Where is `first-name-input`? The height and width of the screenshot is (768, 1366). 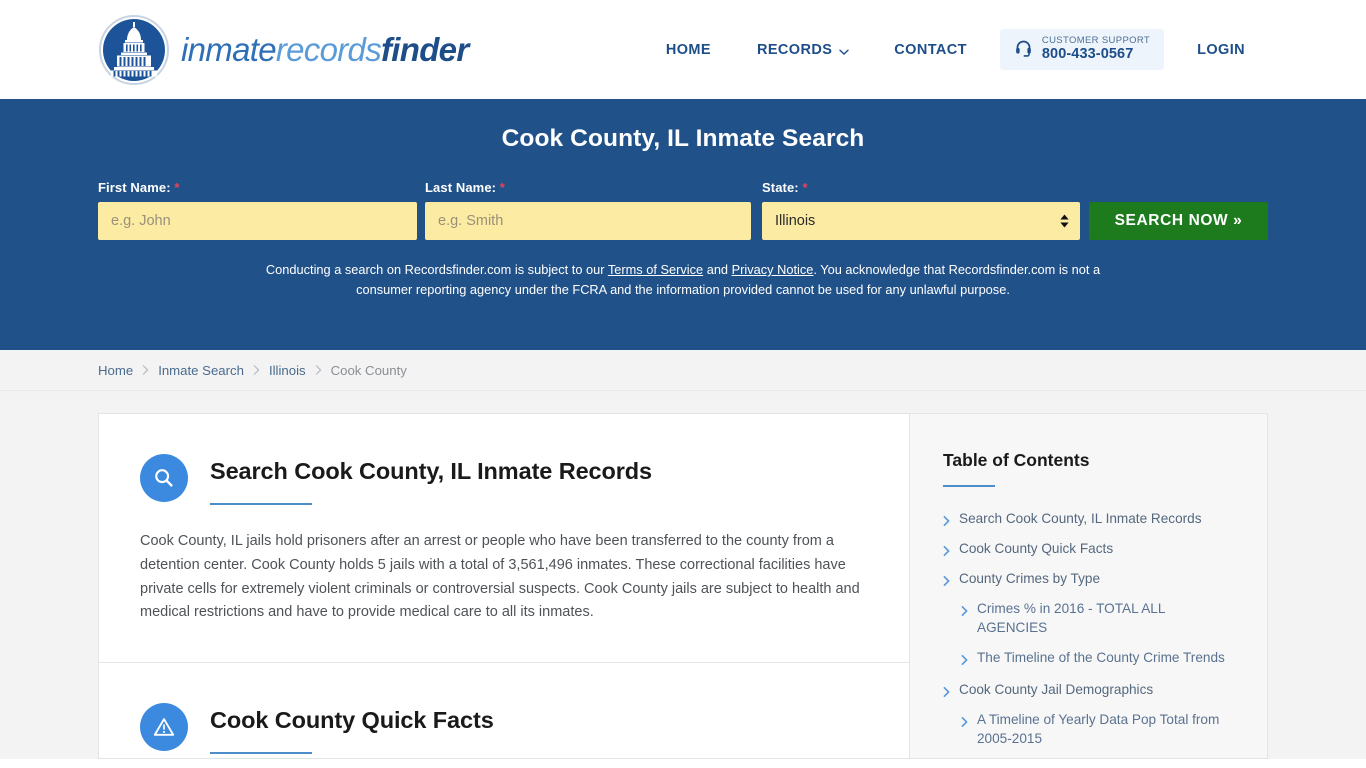 first-name-input is located at coordinates (257, 221).